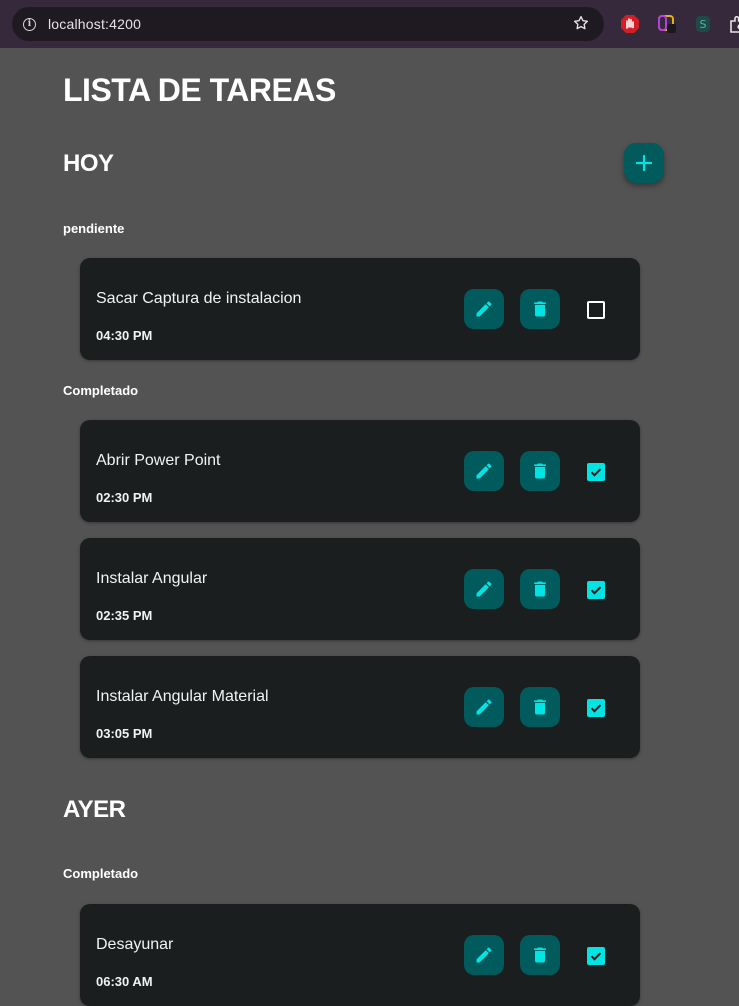 This screenshot has width=739, height=1006. I want to click on bookmark-star-icon, so click(581, 23).